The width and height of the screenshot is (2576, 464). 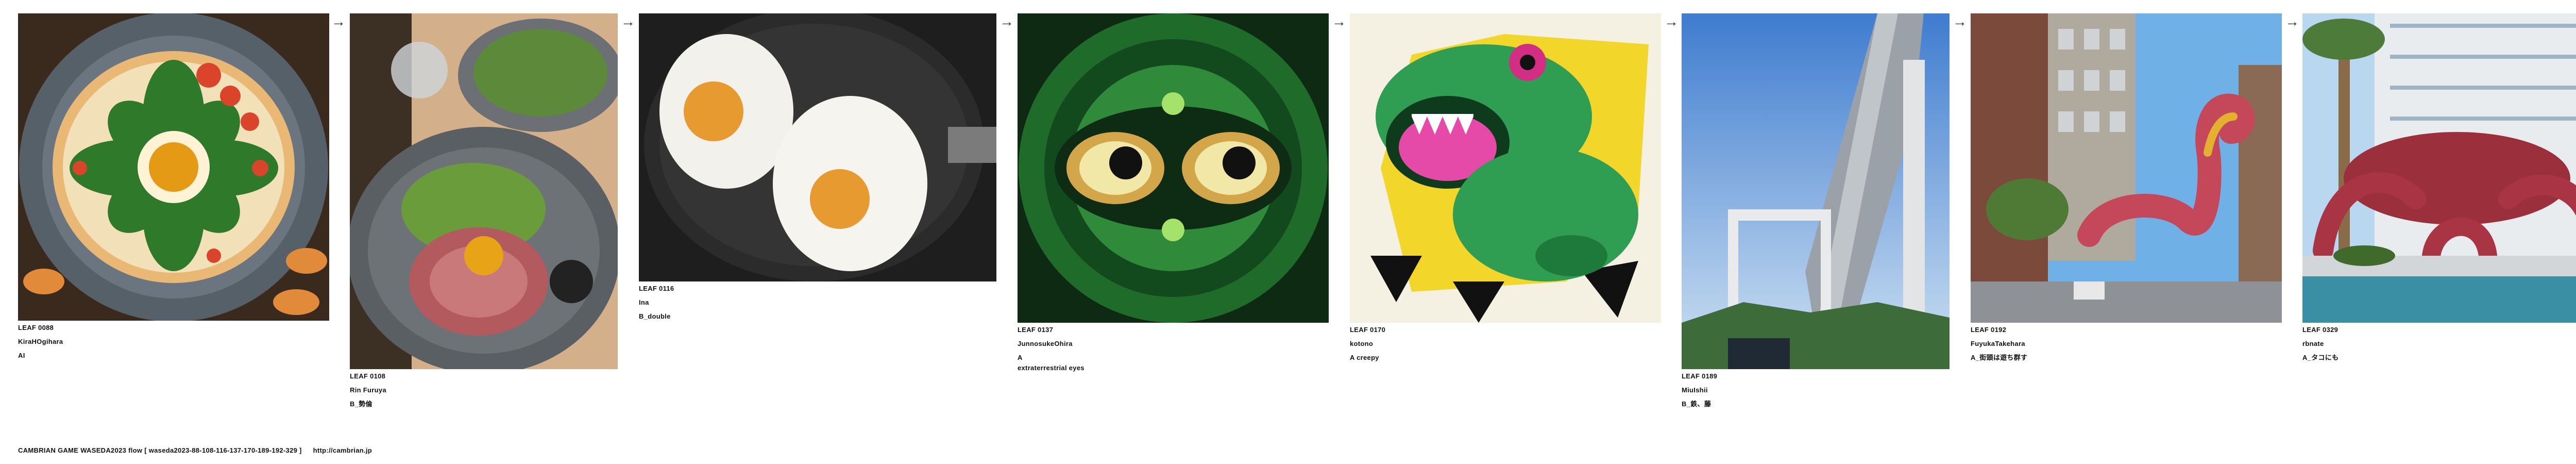 I want to click on leaf-author: JunnosukeOhira, so click(x=1045, y=343).